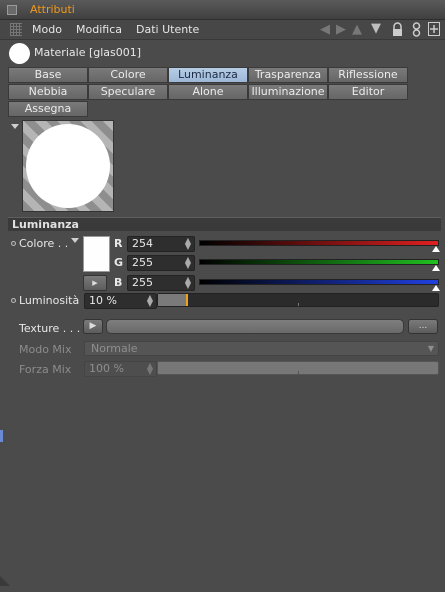 The height and width of the screenshot is (592, 445). I want to click on color-expand-button: ▶, so click(95, 283).